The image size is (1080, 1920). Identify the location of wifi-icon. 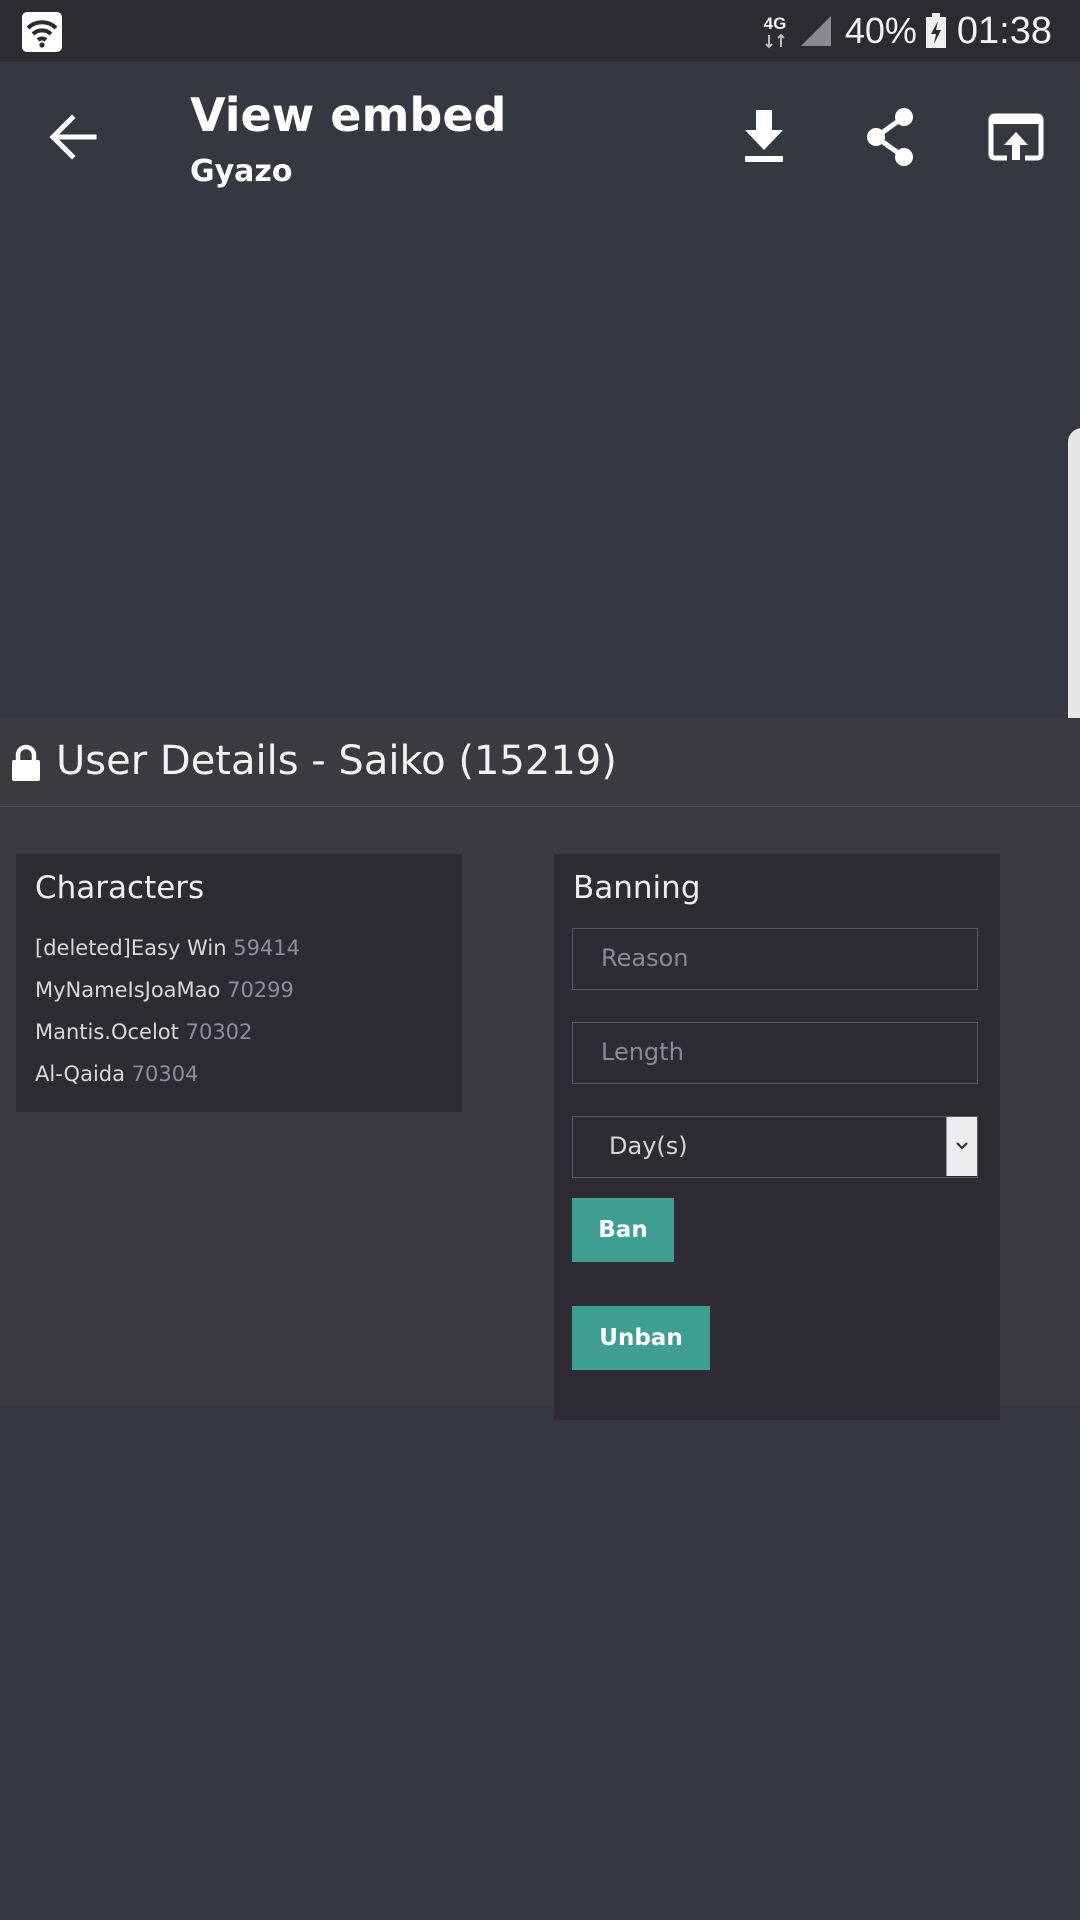
(42, 32).